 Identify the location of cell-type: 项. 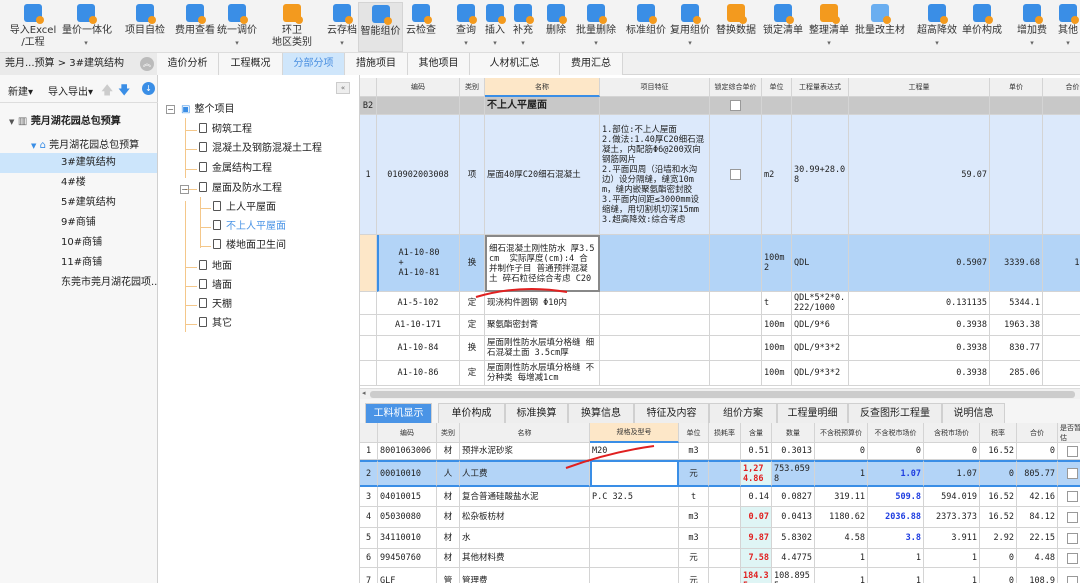
(472, 175).